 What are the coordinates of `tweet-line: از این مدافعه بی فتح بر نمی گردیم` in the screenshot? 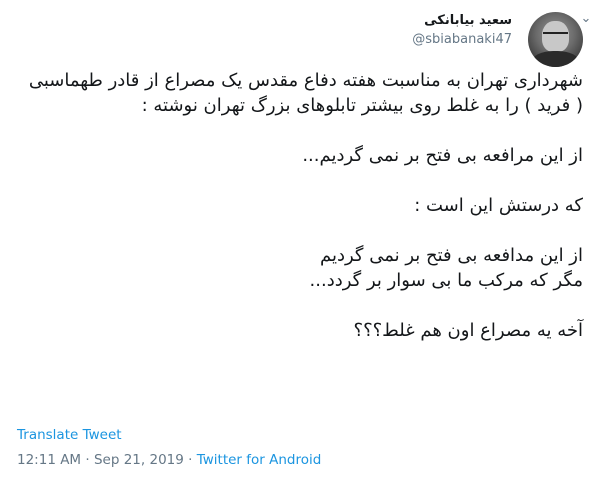 It's located at (451, 255).